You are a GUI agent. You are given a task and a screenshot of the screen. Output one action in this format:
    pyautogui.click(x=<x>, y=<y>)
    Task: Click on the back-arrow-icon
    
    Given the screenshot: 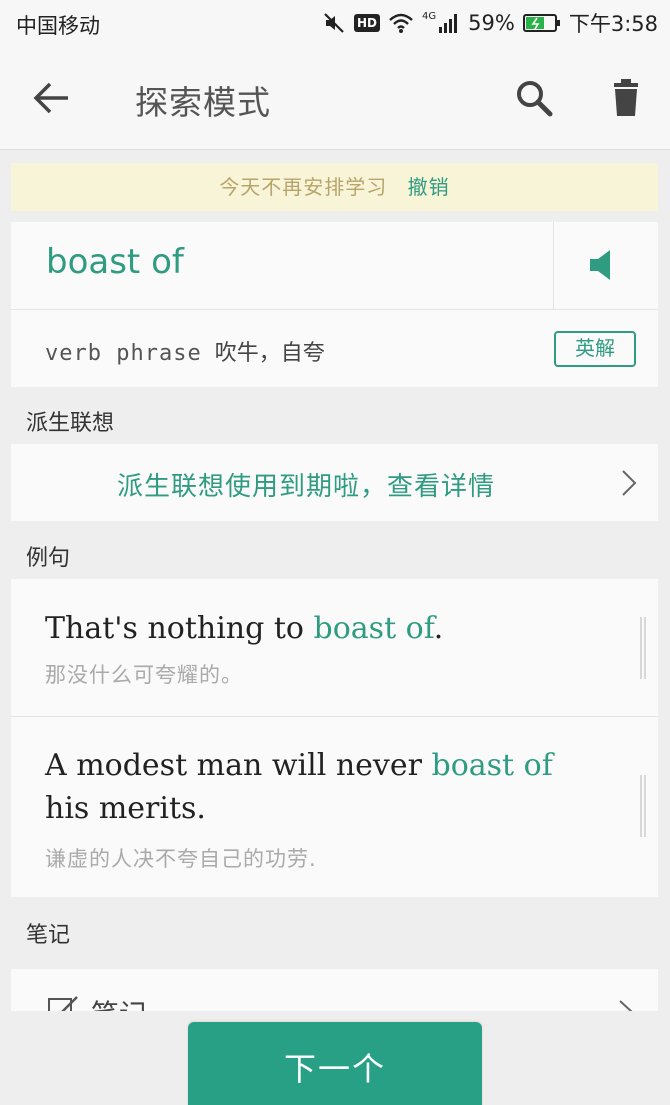 What is the action you would take?
    pyautogui.click(x=50, y=98)
    